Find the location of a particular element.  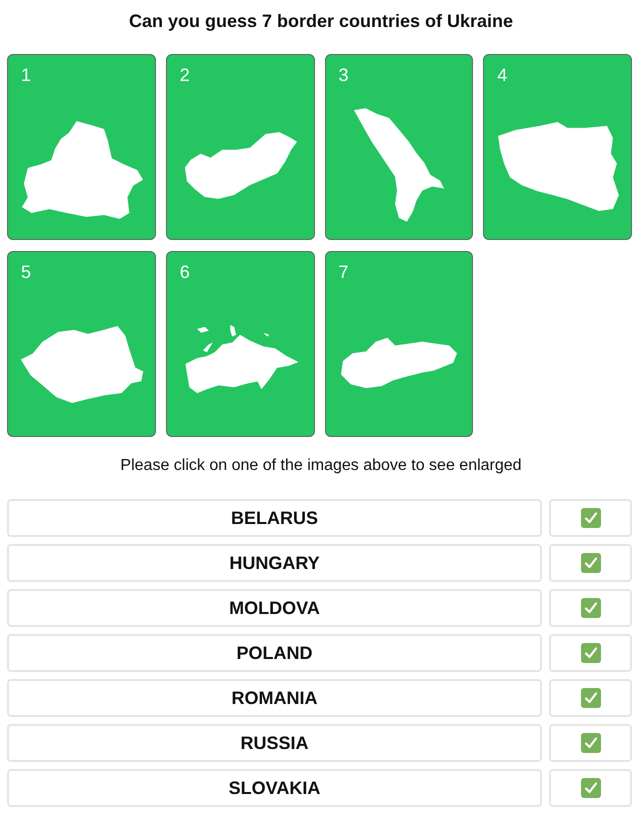

card-number: 5 is located at coordinates (26, 272).